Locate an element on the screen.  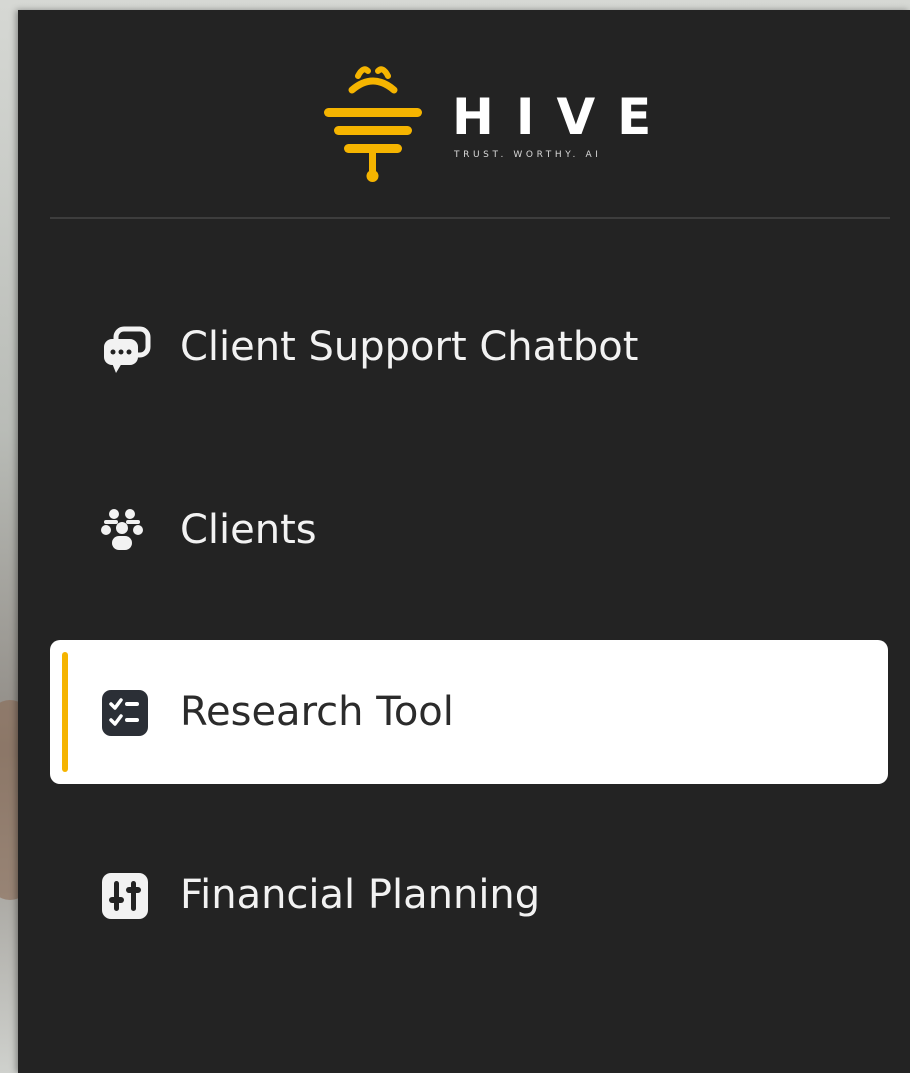
sidebar-item-financial-planning: Financial Planning is located at coordinates (469, 895).